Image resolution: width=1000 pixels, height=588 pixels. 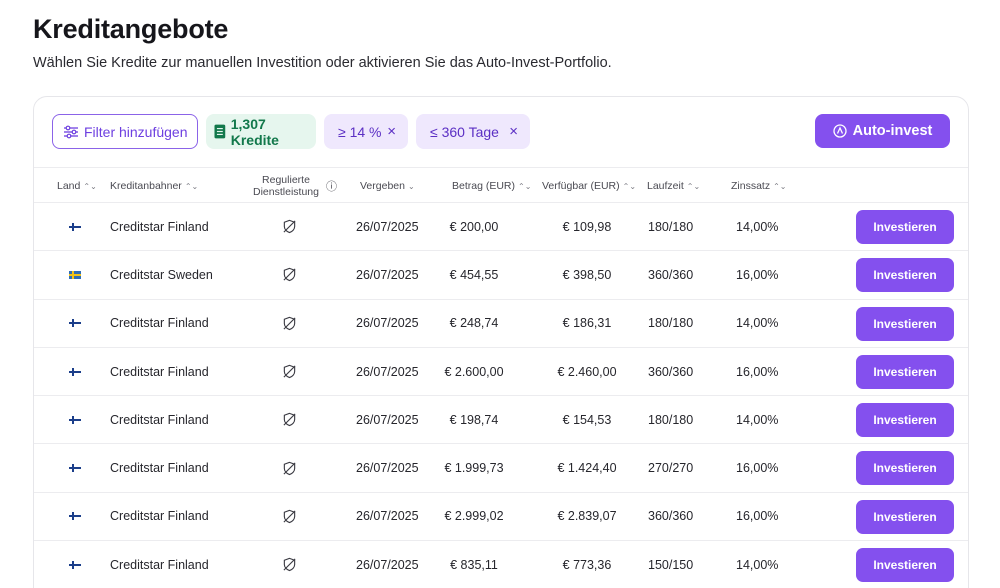 What do you see at coordinates (587, 226) in the screenshot?
I see `verfuegbar-cell: € 109,98` at bounding box center [587, 226].